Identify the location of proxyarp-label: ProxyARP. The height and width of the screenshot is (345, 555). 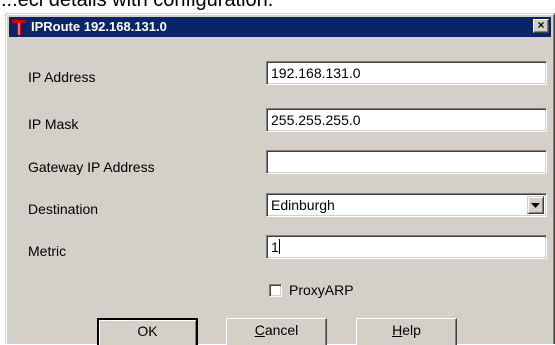
(321, 290).